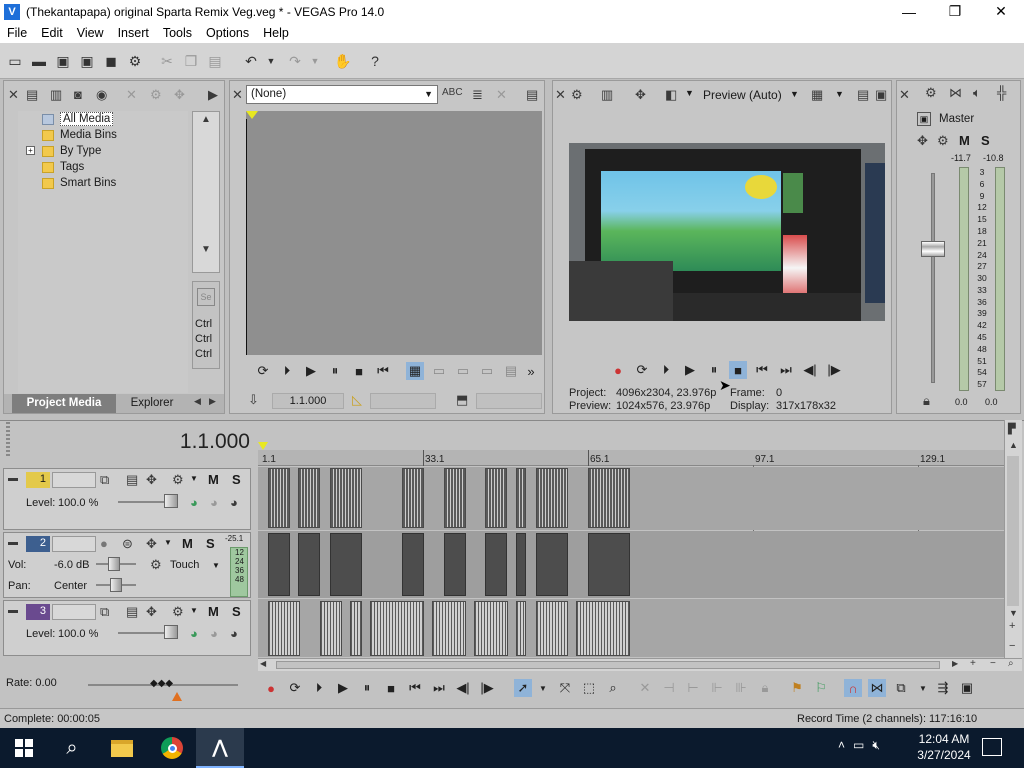 The width and height of the screenshot is (1024, 768). Describe the element at coordinates (177, 33) in the screenshot. I see `menu-tools: Tools` at that location.